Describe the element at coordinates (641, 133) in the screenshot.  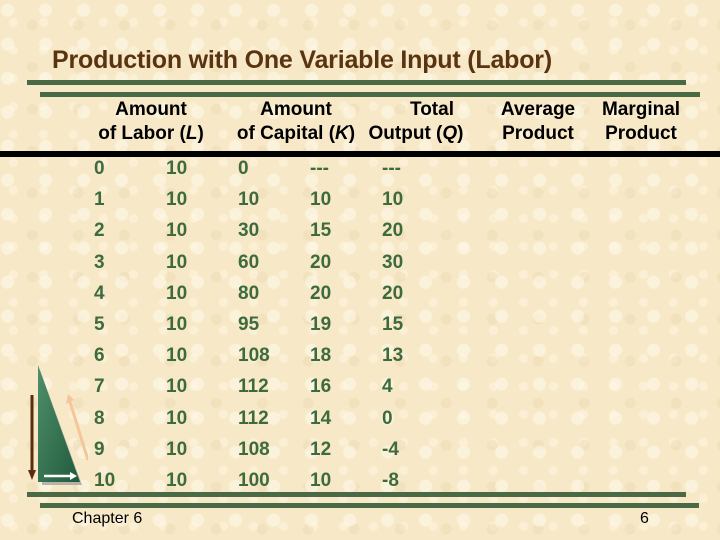
I see `header-marginal-line2: Product` at that location.